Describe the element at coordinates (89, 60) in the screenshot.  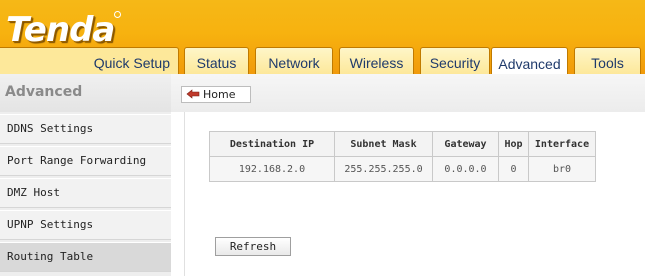
I see `tab-quick-setup: Quick Setup` at that location.